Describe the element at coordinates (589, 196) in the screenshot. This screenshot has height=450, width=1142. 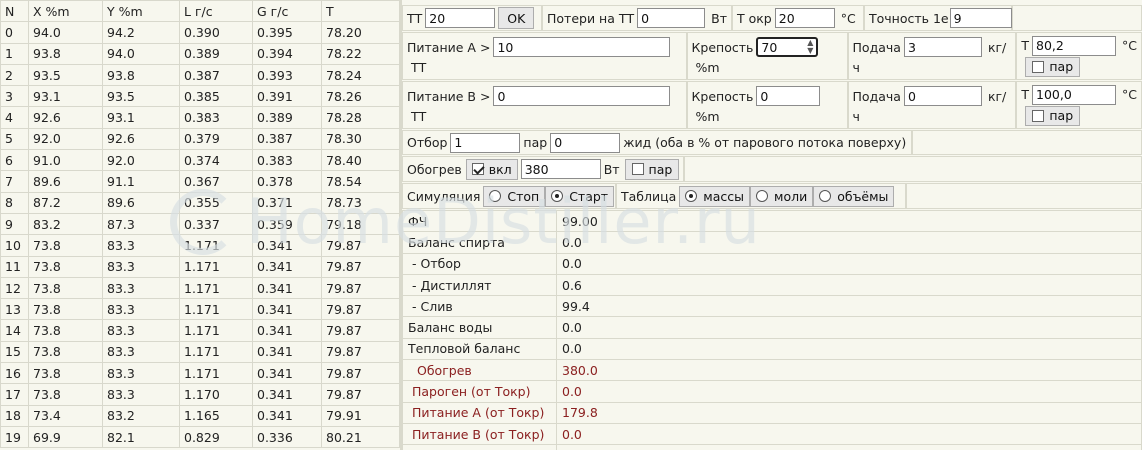
I see `sim-start-label: Старт` at that location.